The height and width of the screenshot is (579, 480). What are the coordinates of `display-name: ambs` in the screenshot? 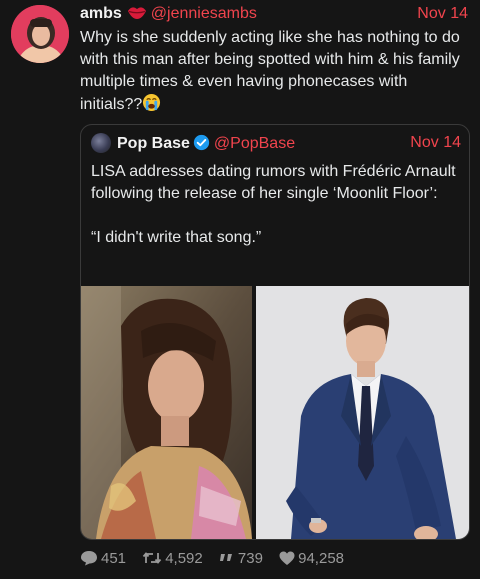 It's located at (101, 13).